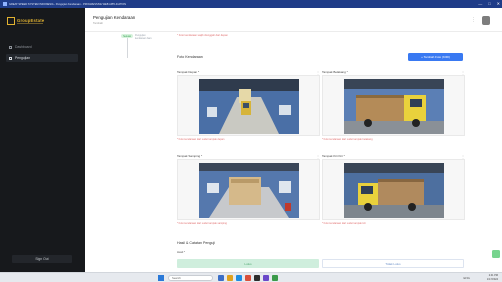 This screenshot has height=282, width=502. What do you see at coordinates (188, 72) in the screenshot?
I see `photo-label: Tampak Depan *` at bounding box center [188, 72].